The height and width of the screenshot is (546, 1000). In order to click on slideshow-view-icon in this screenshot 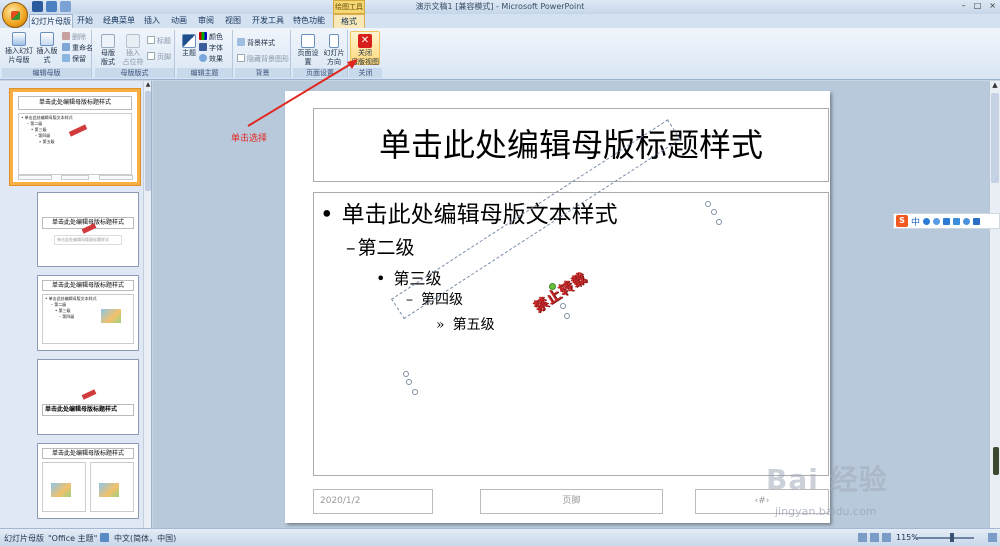, I will do `click(886, 537)`.